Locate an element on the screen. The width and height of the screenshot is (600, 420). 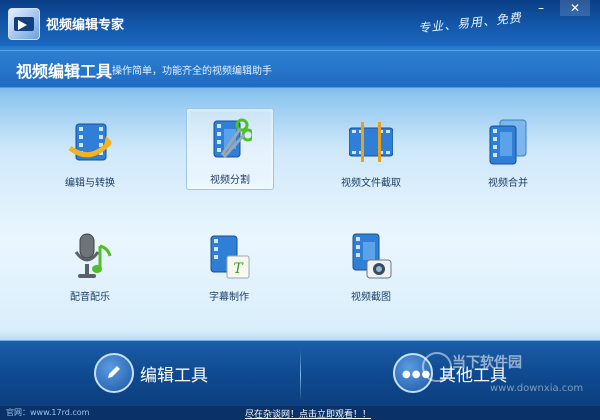
tool-merge: 视频合并 is located at coordinates (508, 152).